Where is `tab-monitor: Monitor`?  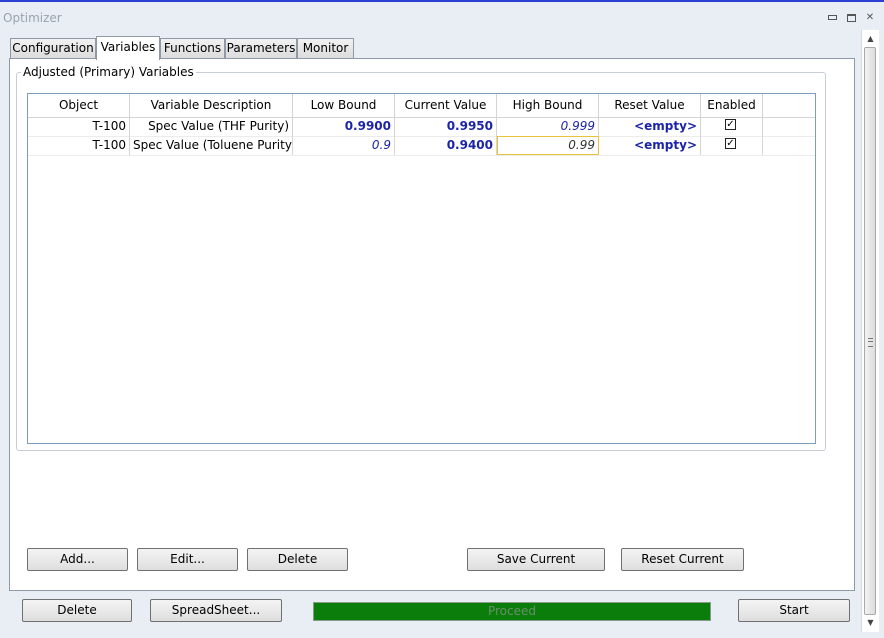 tab-monitor: Monitor is located at coordinates (325, 48).